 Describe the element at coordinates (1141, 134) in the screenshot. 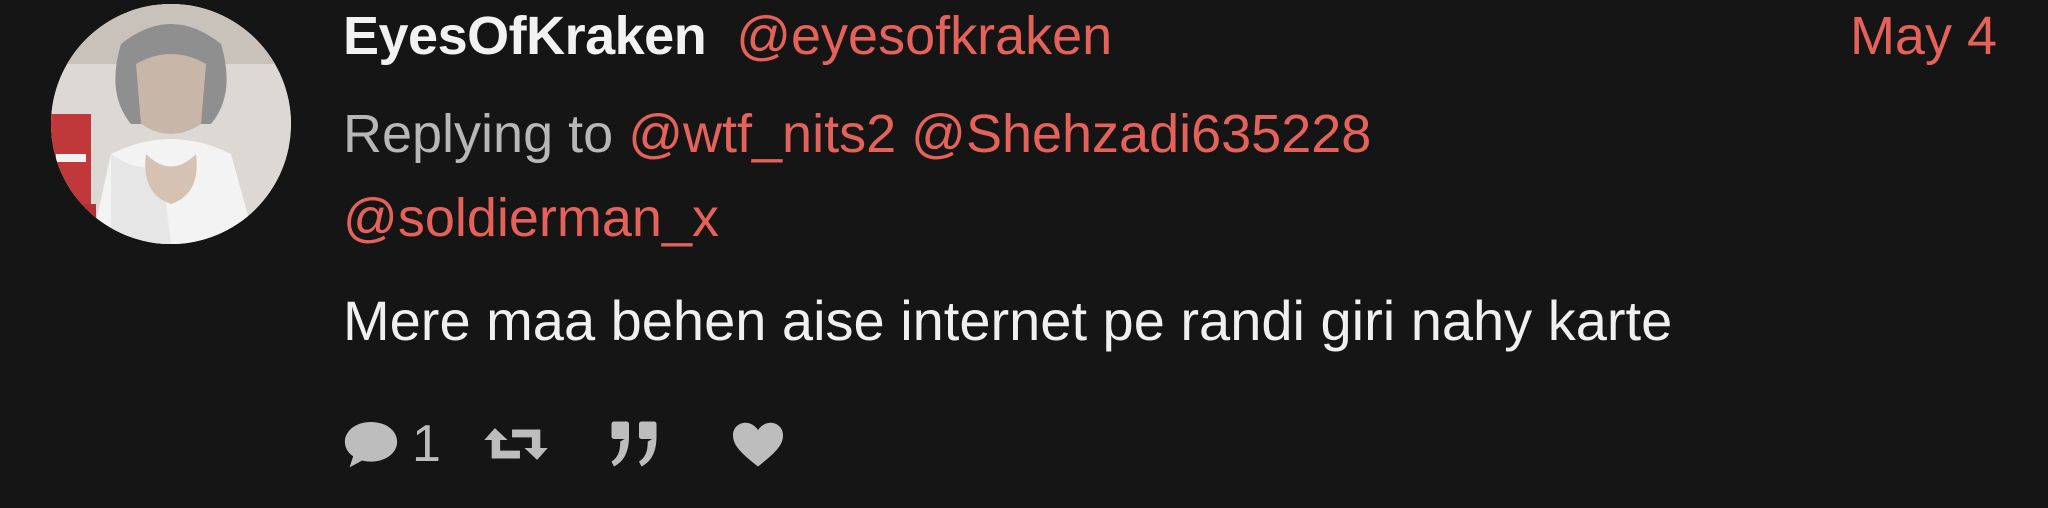

I see `mention-link: @Shehzadi635228` at that location.